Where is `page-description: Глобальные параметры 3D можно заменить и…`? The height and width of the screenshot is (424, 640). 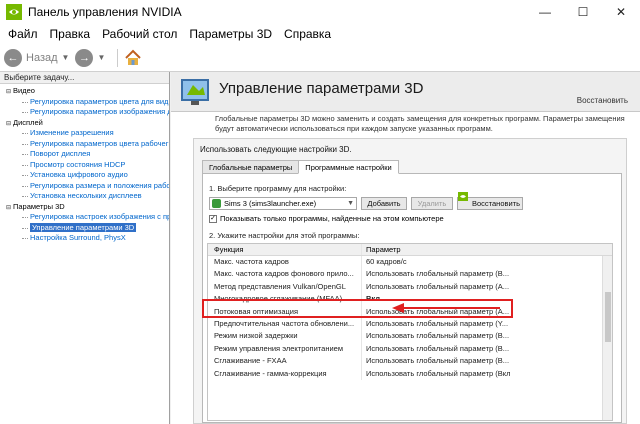 page-description: Глобальные параметры 3D можно заменить и… is located at coordinates (425, 123).